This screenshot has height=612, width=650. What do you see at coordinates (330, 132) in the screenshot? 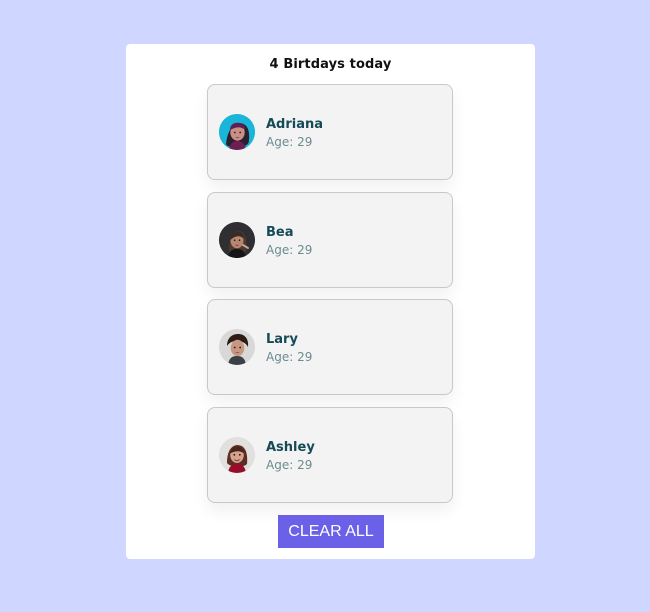
I see `birthday-card: Adriana Age: 29` at bounding box center [330, 132].